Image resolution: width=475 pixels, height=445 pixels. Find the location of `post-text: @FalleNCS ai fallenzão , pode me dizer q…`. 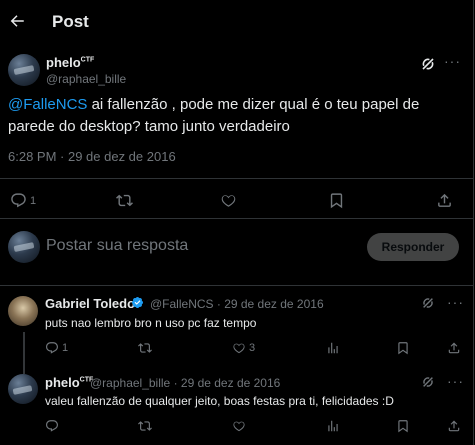

post-text: @FalleNCS ai fallenzão , pode me dizer q… is located at coordinates (235, 116).